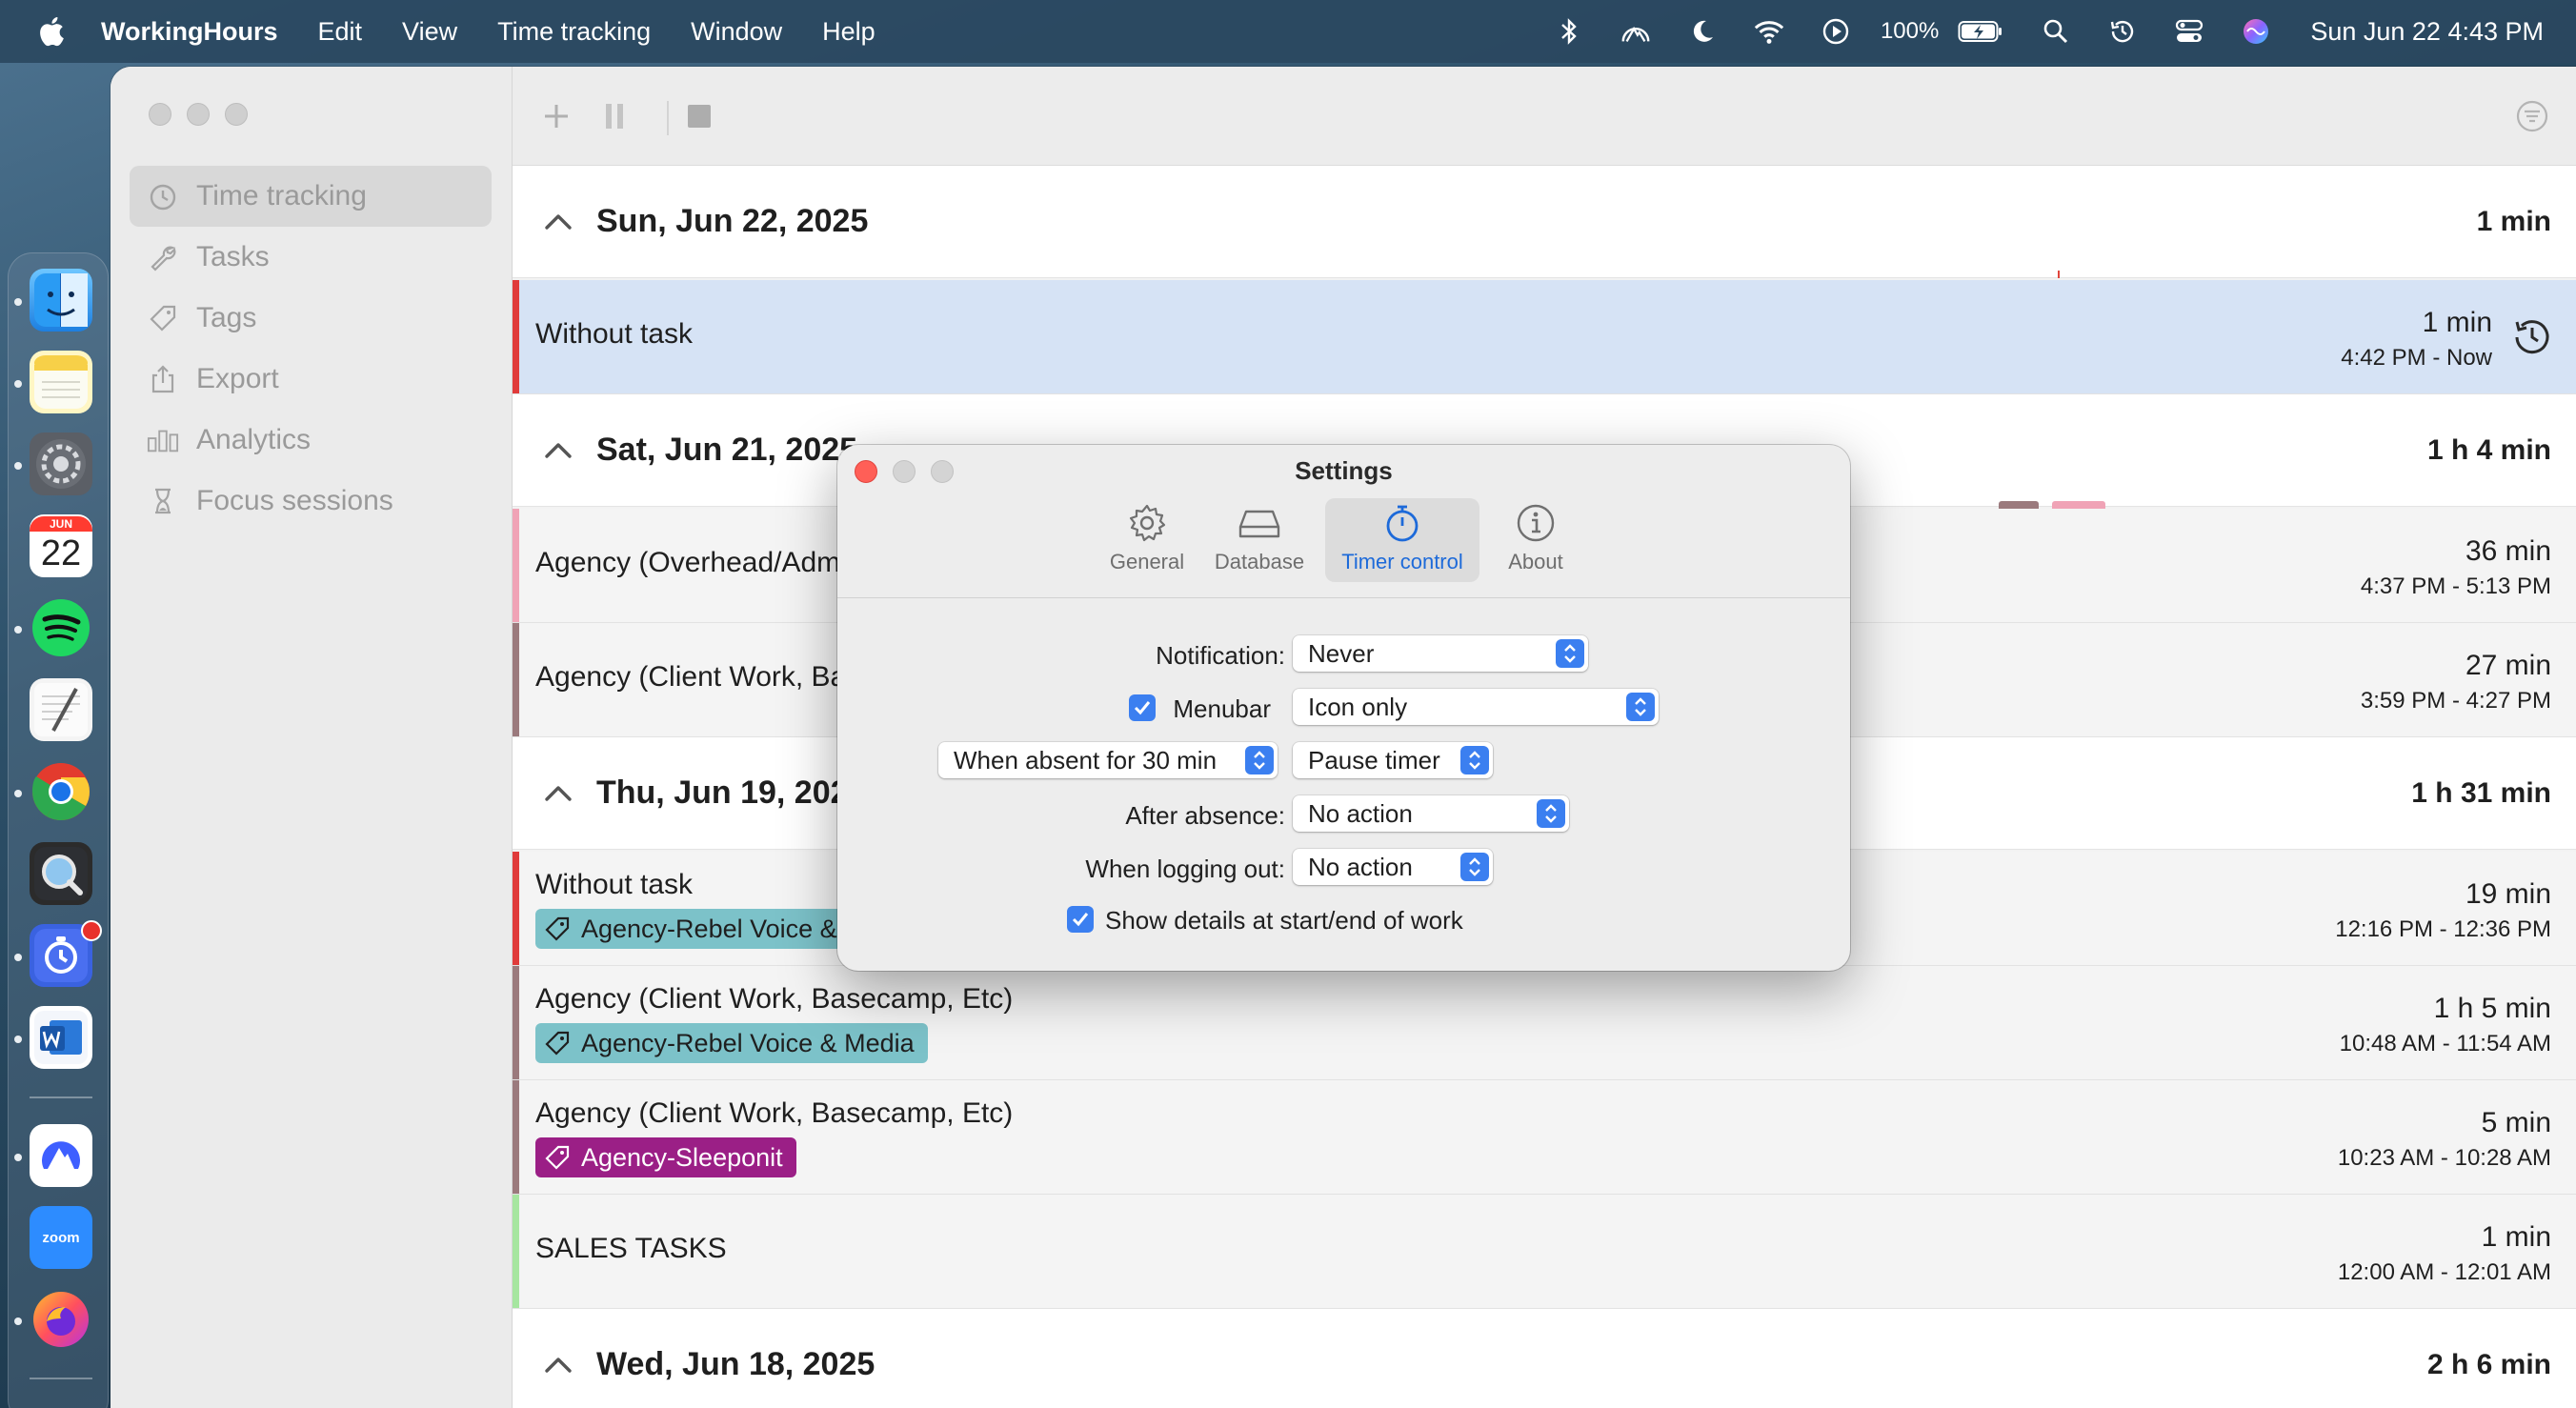 This screenshot has height=1408, width=2576. I want to click on chrome-icon, so click(61, 792).